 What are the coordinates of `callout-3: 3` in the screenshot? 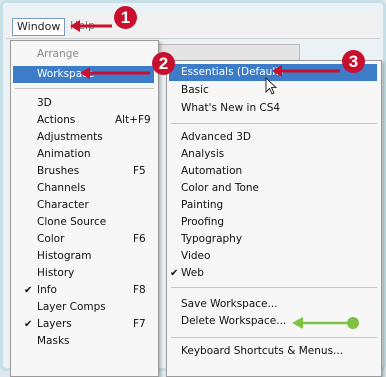 It's located at (353, 61).